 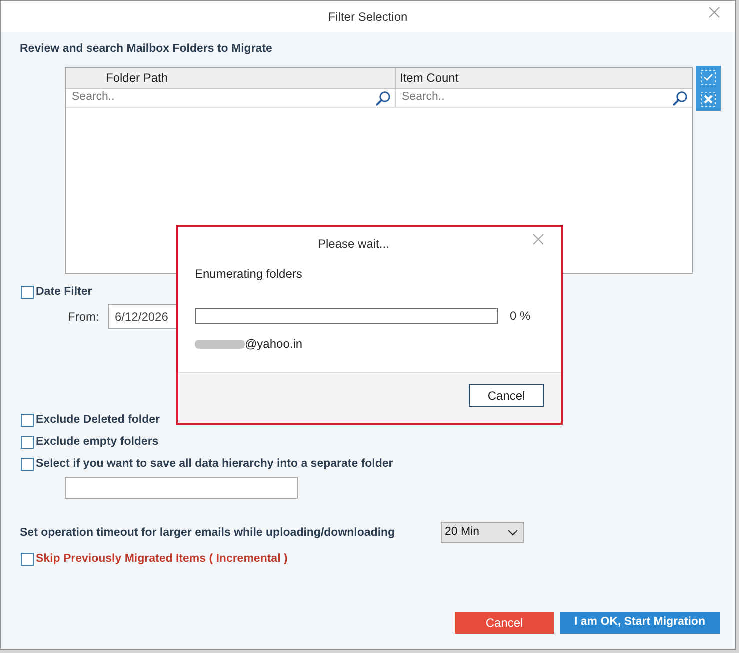 What do you see at coordinates (429, 78) in the screenshot?
I see `column-header: Item Count` at bounding box center [429, 78].